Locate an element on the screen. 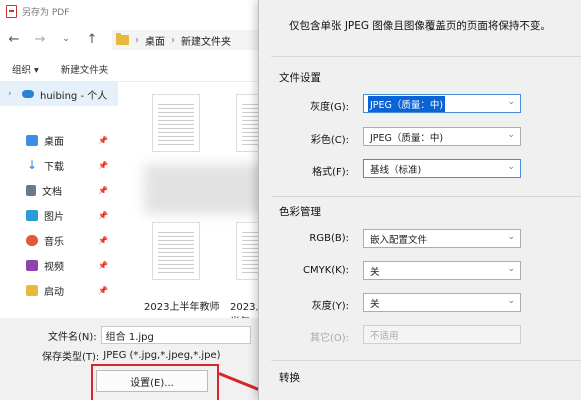 The width and height of the screenshot is (581, 400). file-settings-title: 文件设置 is located at coordinates (300, 78).